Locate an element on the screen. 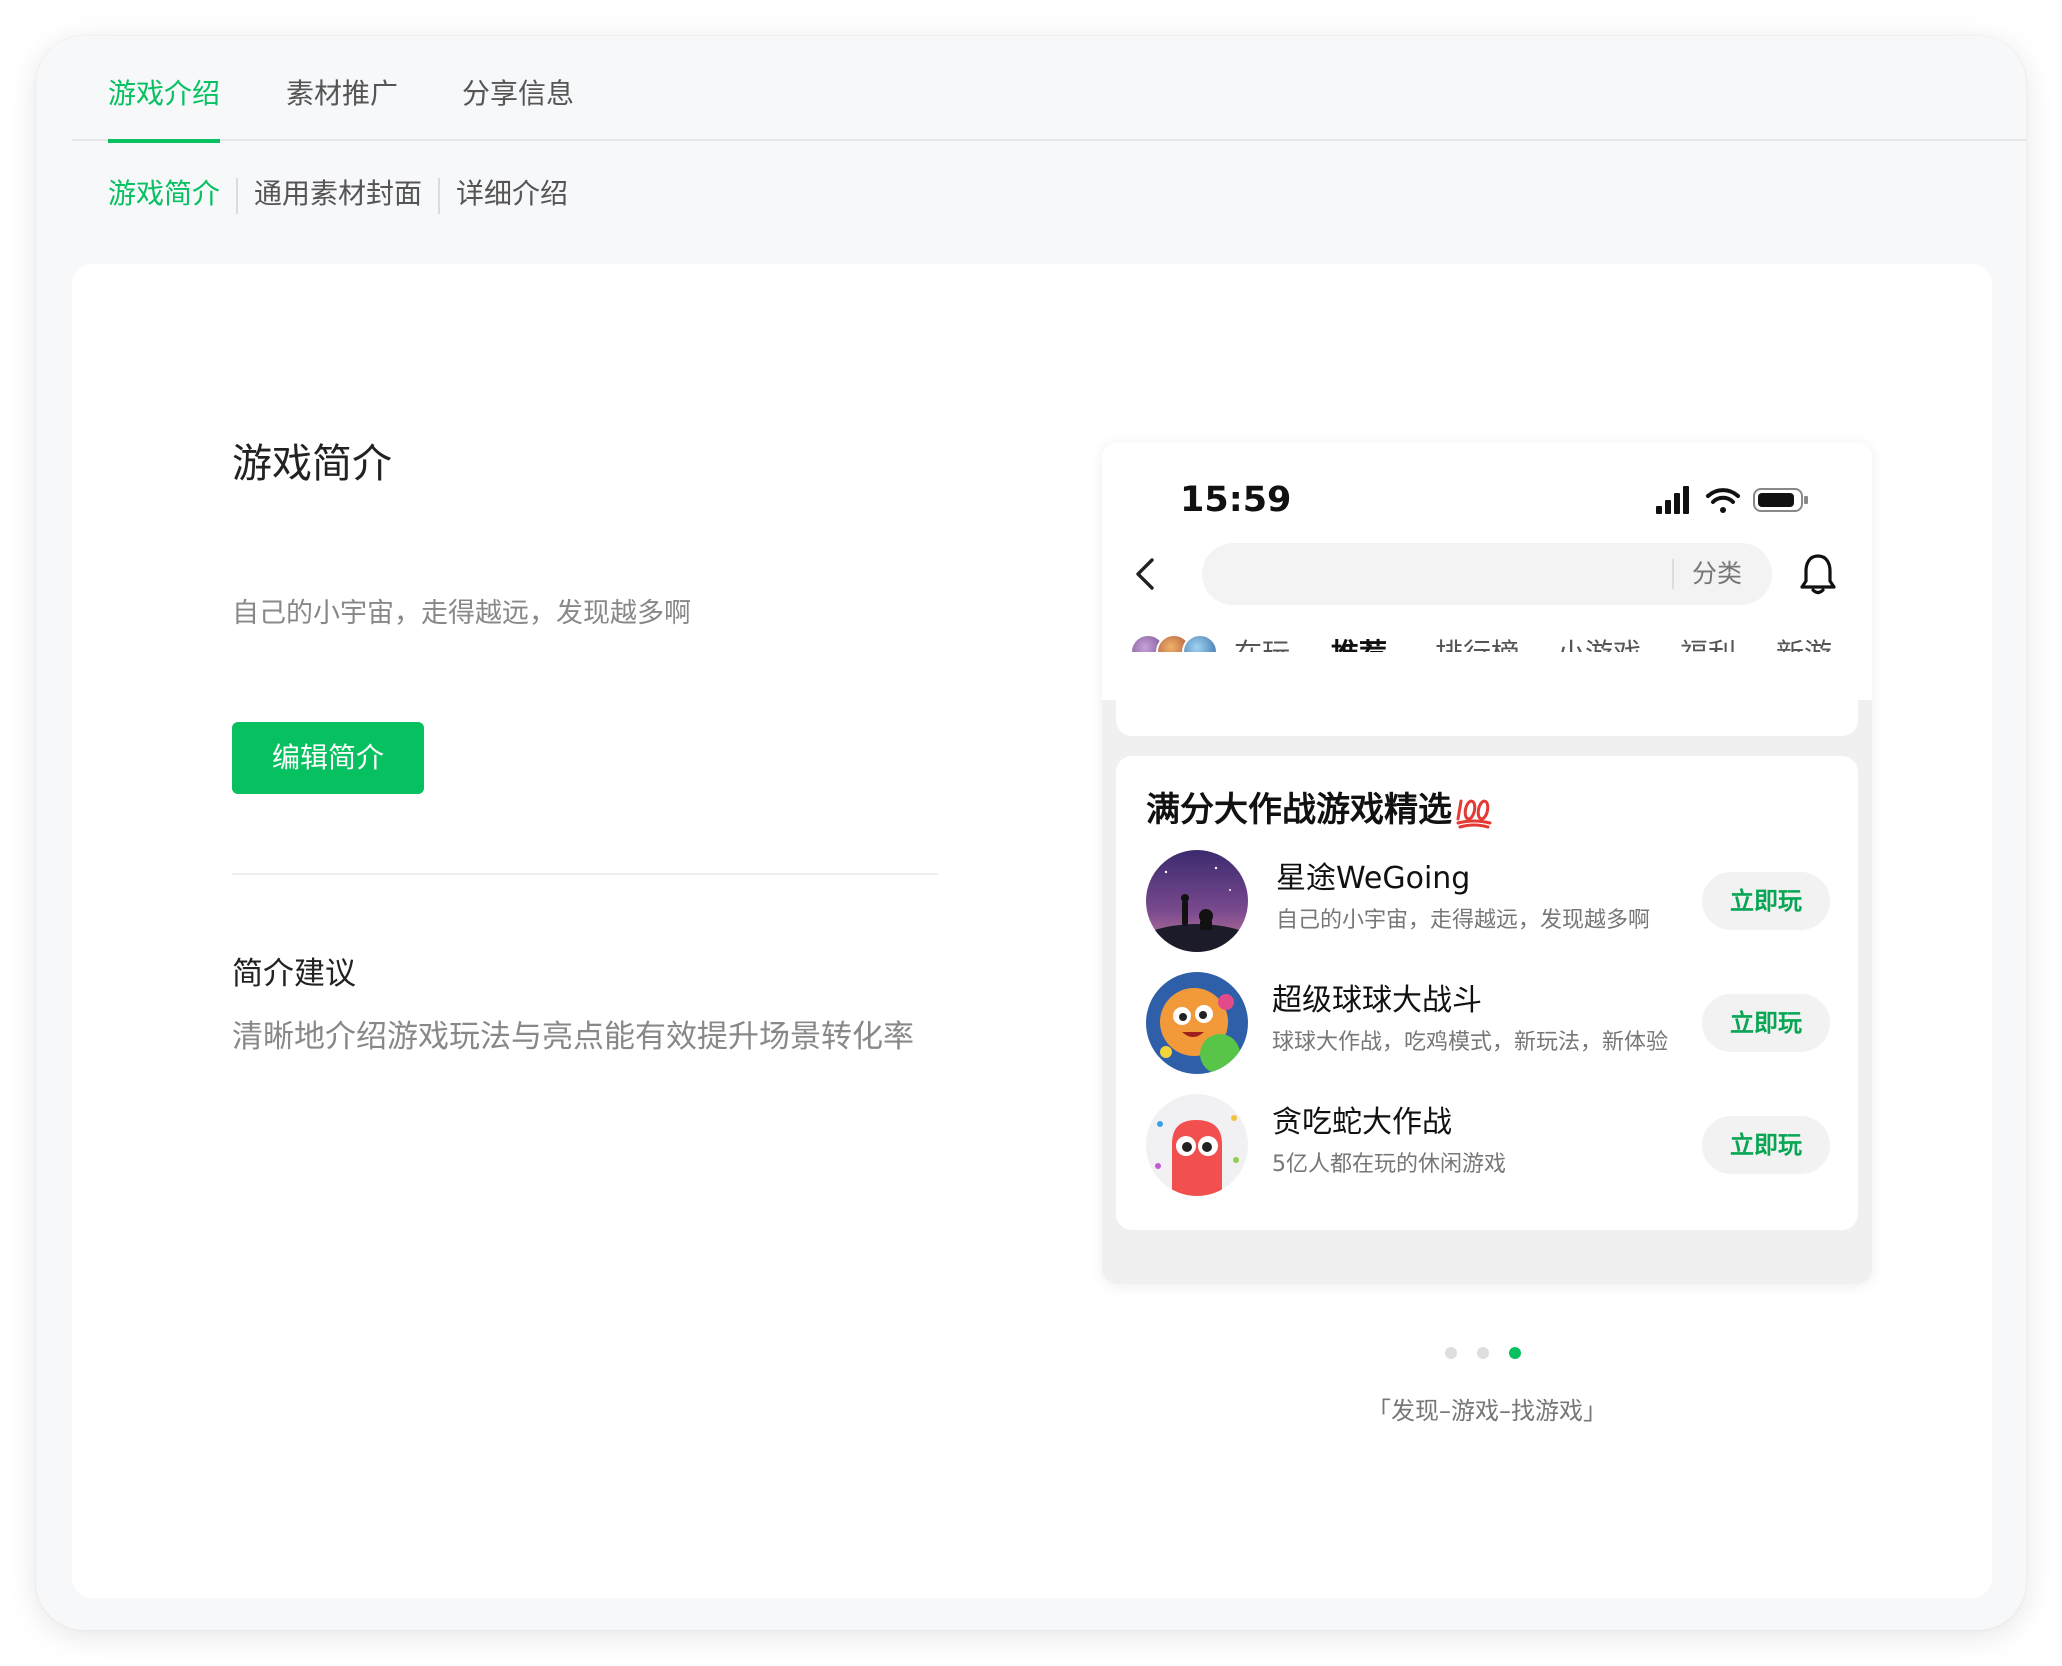 Image resolution: width=2062 pixels, height=1666 pixels. game-row: 星途WeGoing 自己的小宇宙，走得越远，发现越多啊 立即玩 is located at coordinates (1496, 902).